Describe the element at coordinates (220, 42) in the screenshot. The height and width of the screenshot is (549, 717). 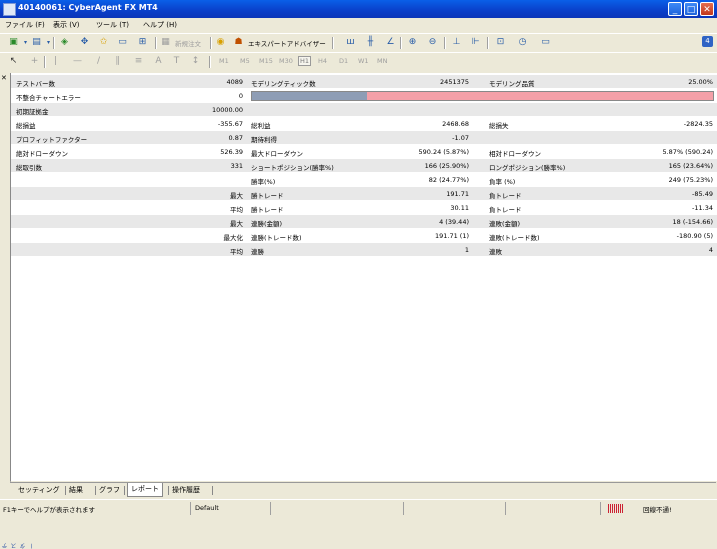
I see `metaeditor-icon: ◉` at that location.